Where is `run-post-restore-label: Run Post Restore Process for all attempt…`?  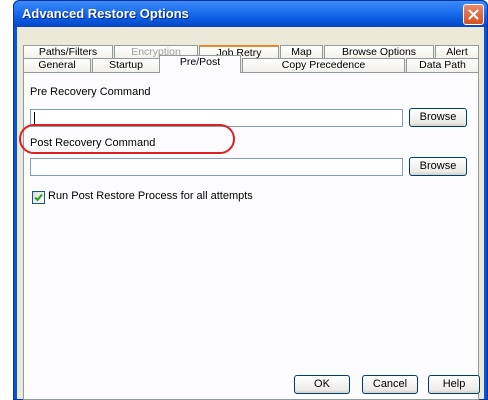 run-post-restore-label: Run Post Restore Process for all attempt… is located at coordinates (150, 196).